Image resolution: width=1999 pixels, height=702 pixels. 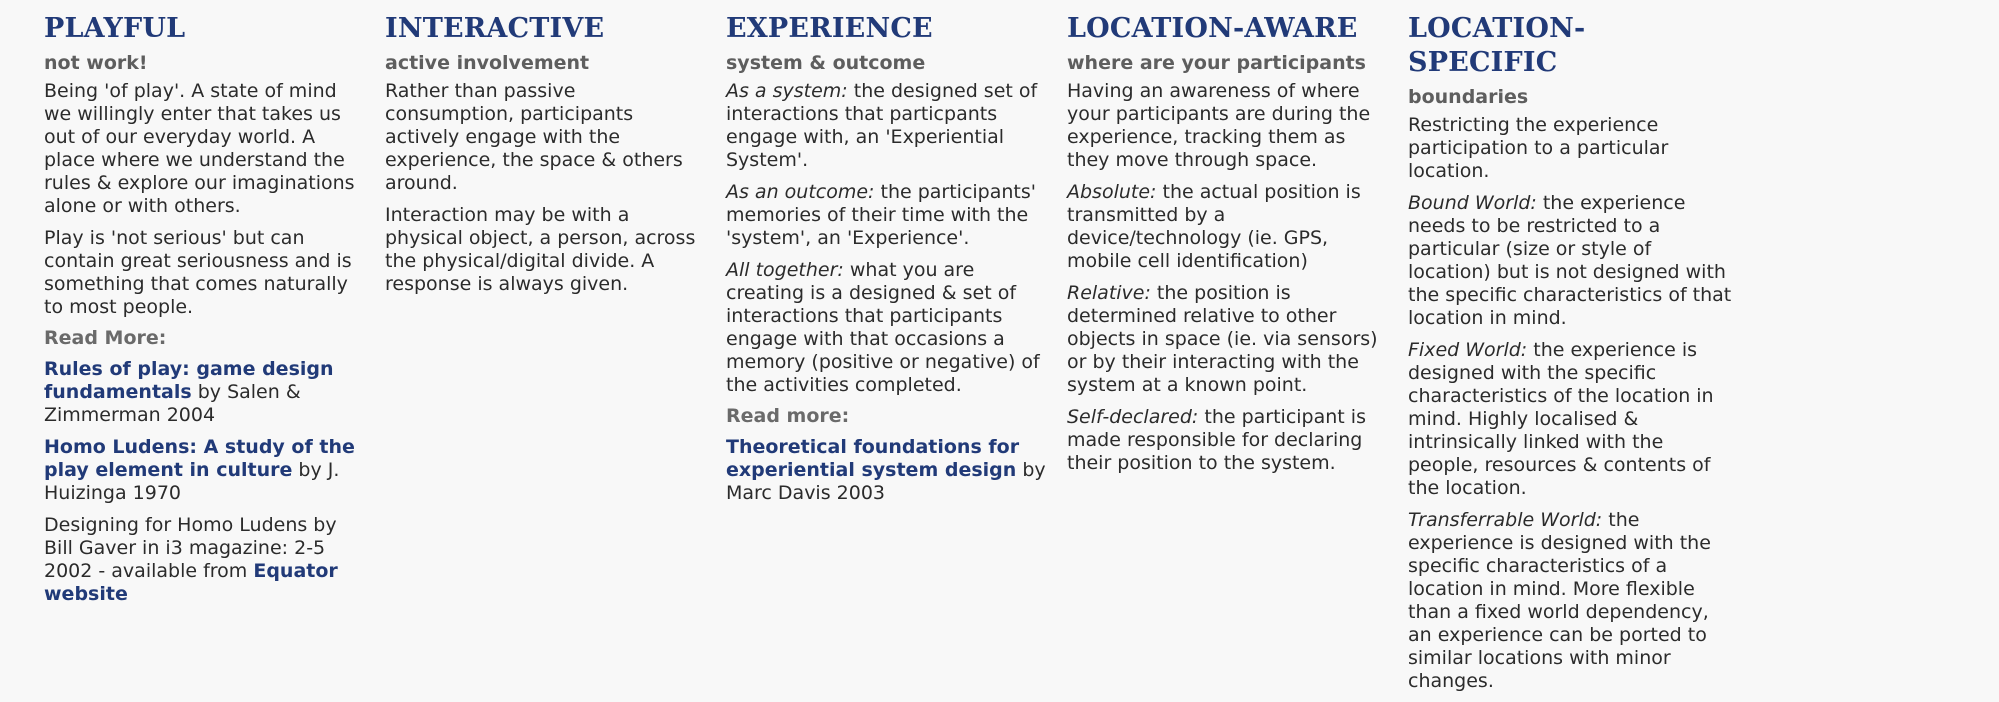 I want to click on column-title: PLAYFUL, so click(x=115, y=28).